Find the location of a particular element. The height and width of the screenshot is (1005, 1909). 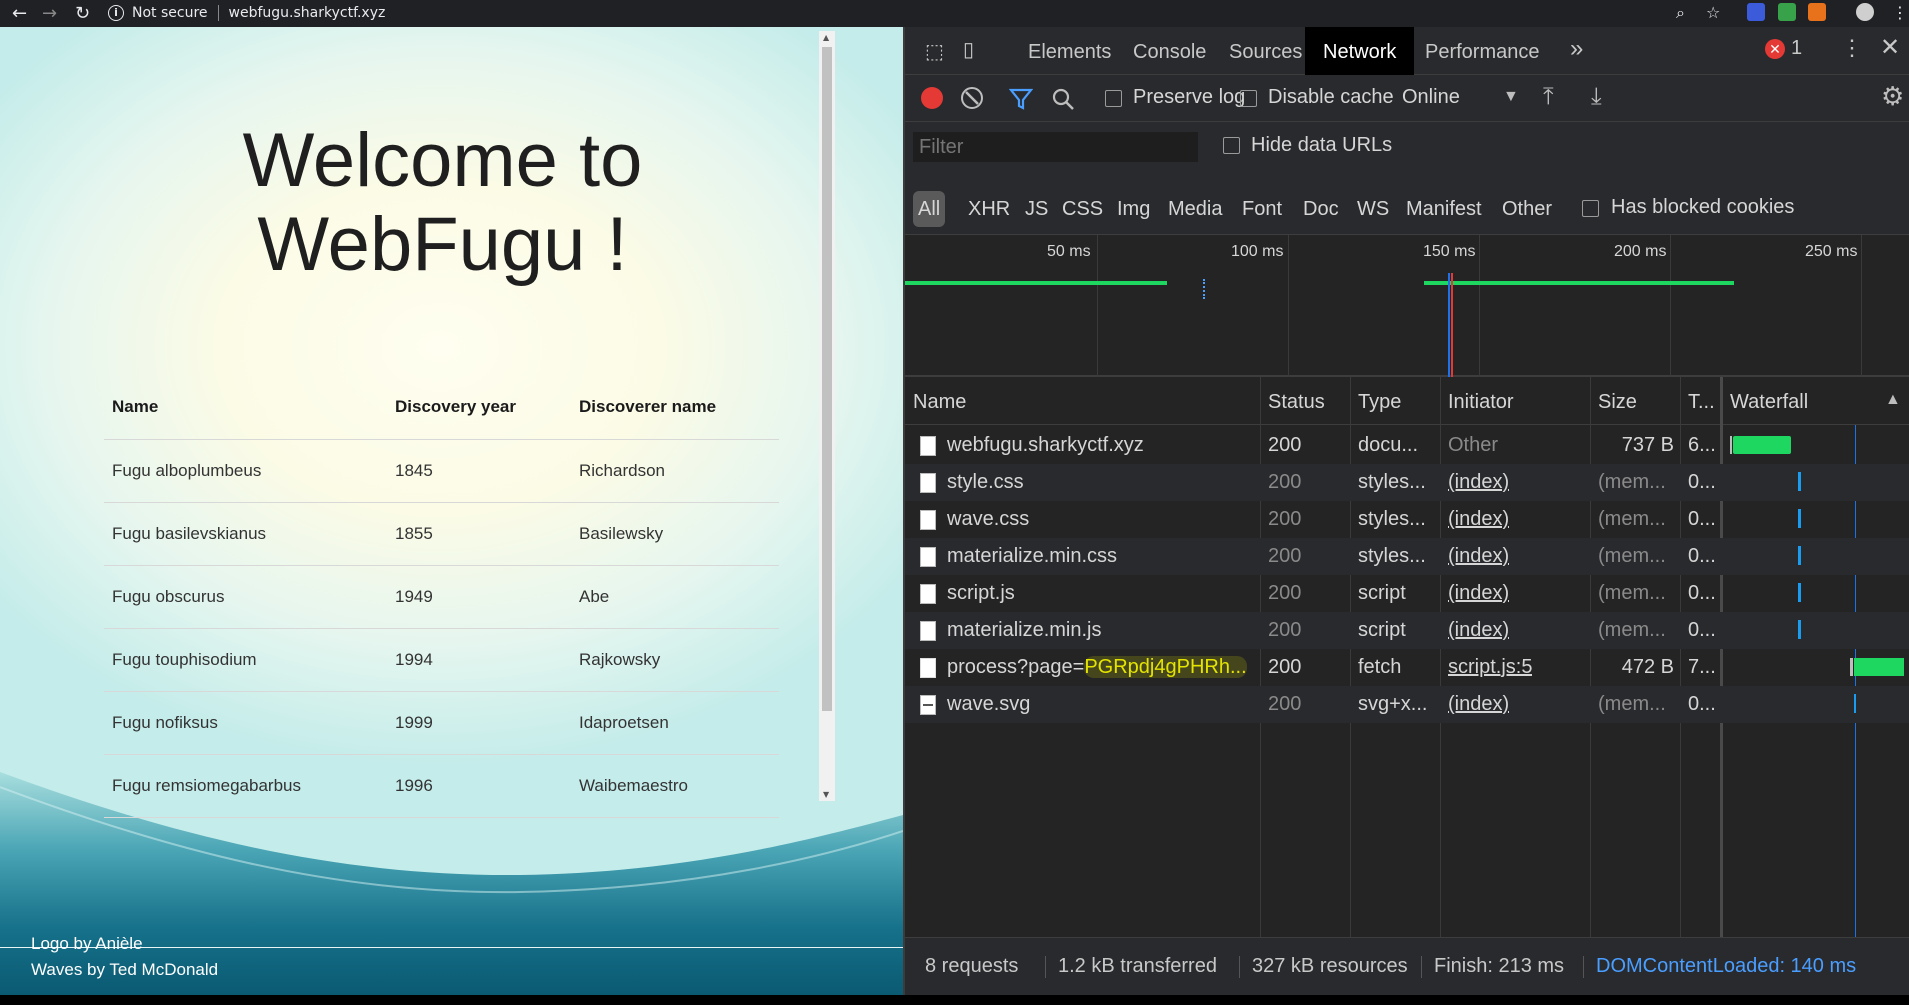

request-name: materialize.min.css is located at coordinates (1032, 556).